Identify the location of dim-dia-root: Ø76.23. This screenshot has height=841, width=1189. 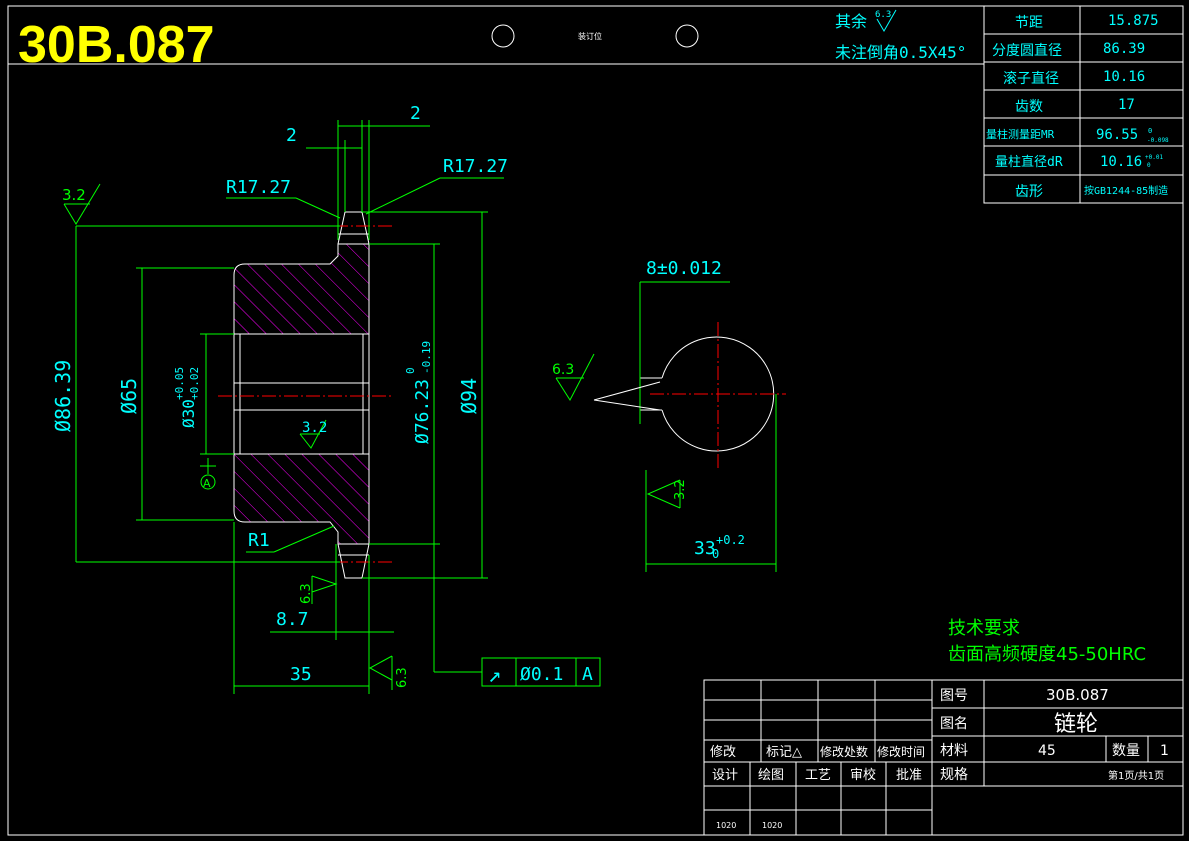
(422, 411).